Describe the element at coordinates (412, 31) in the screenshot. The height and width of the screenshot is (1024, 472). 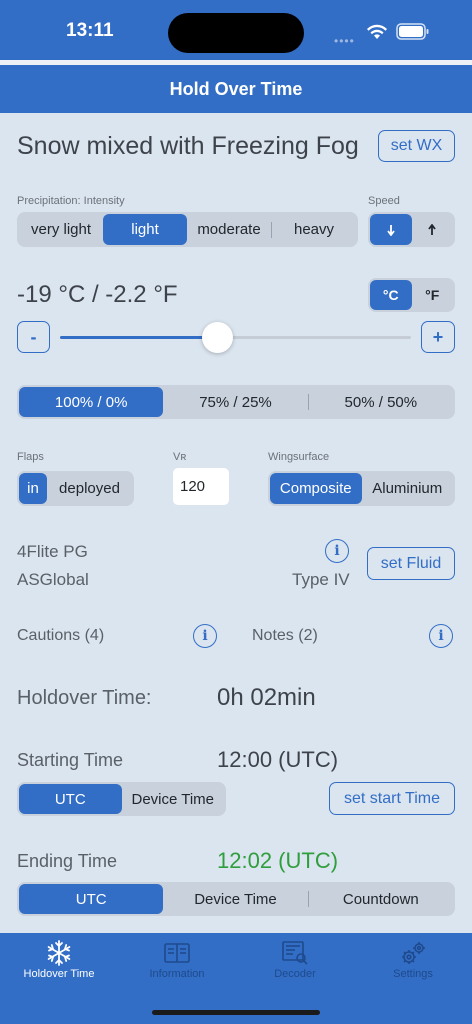
I see `battery-icon` at that location.